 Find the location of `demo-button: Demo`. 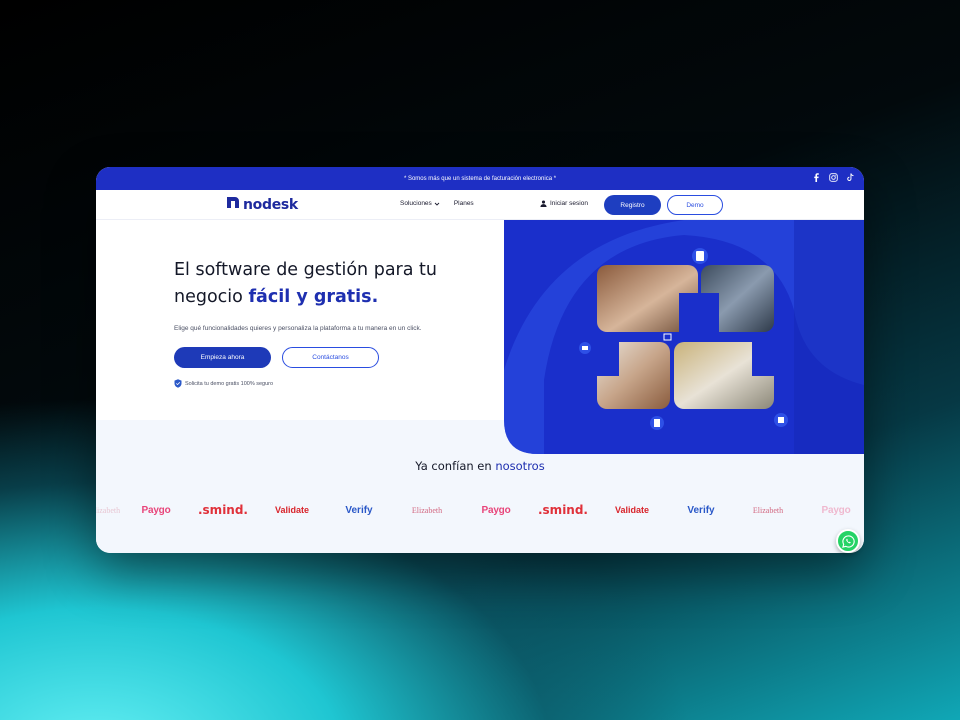

demo-button: Demo is located at coordinates (695, 205).